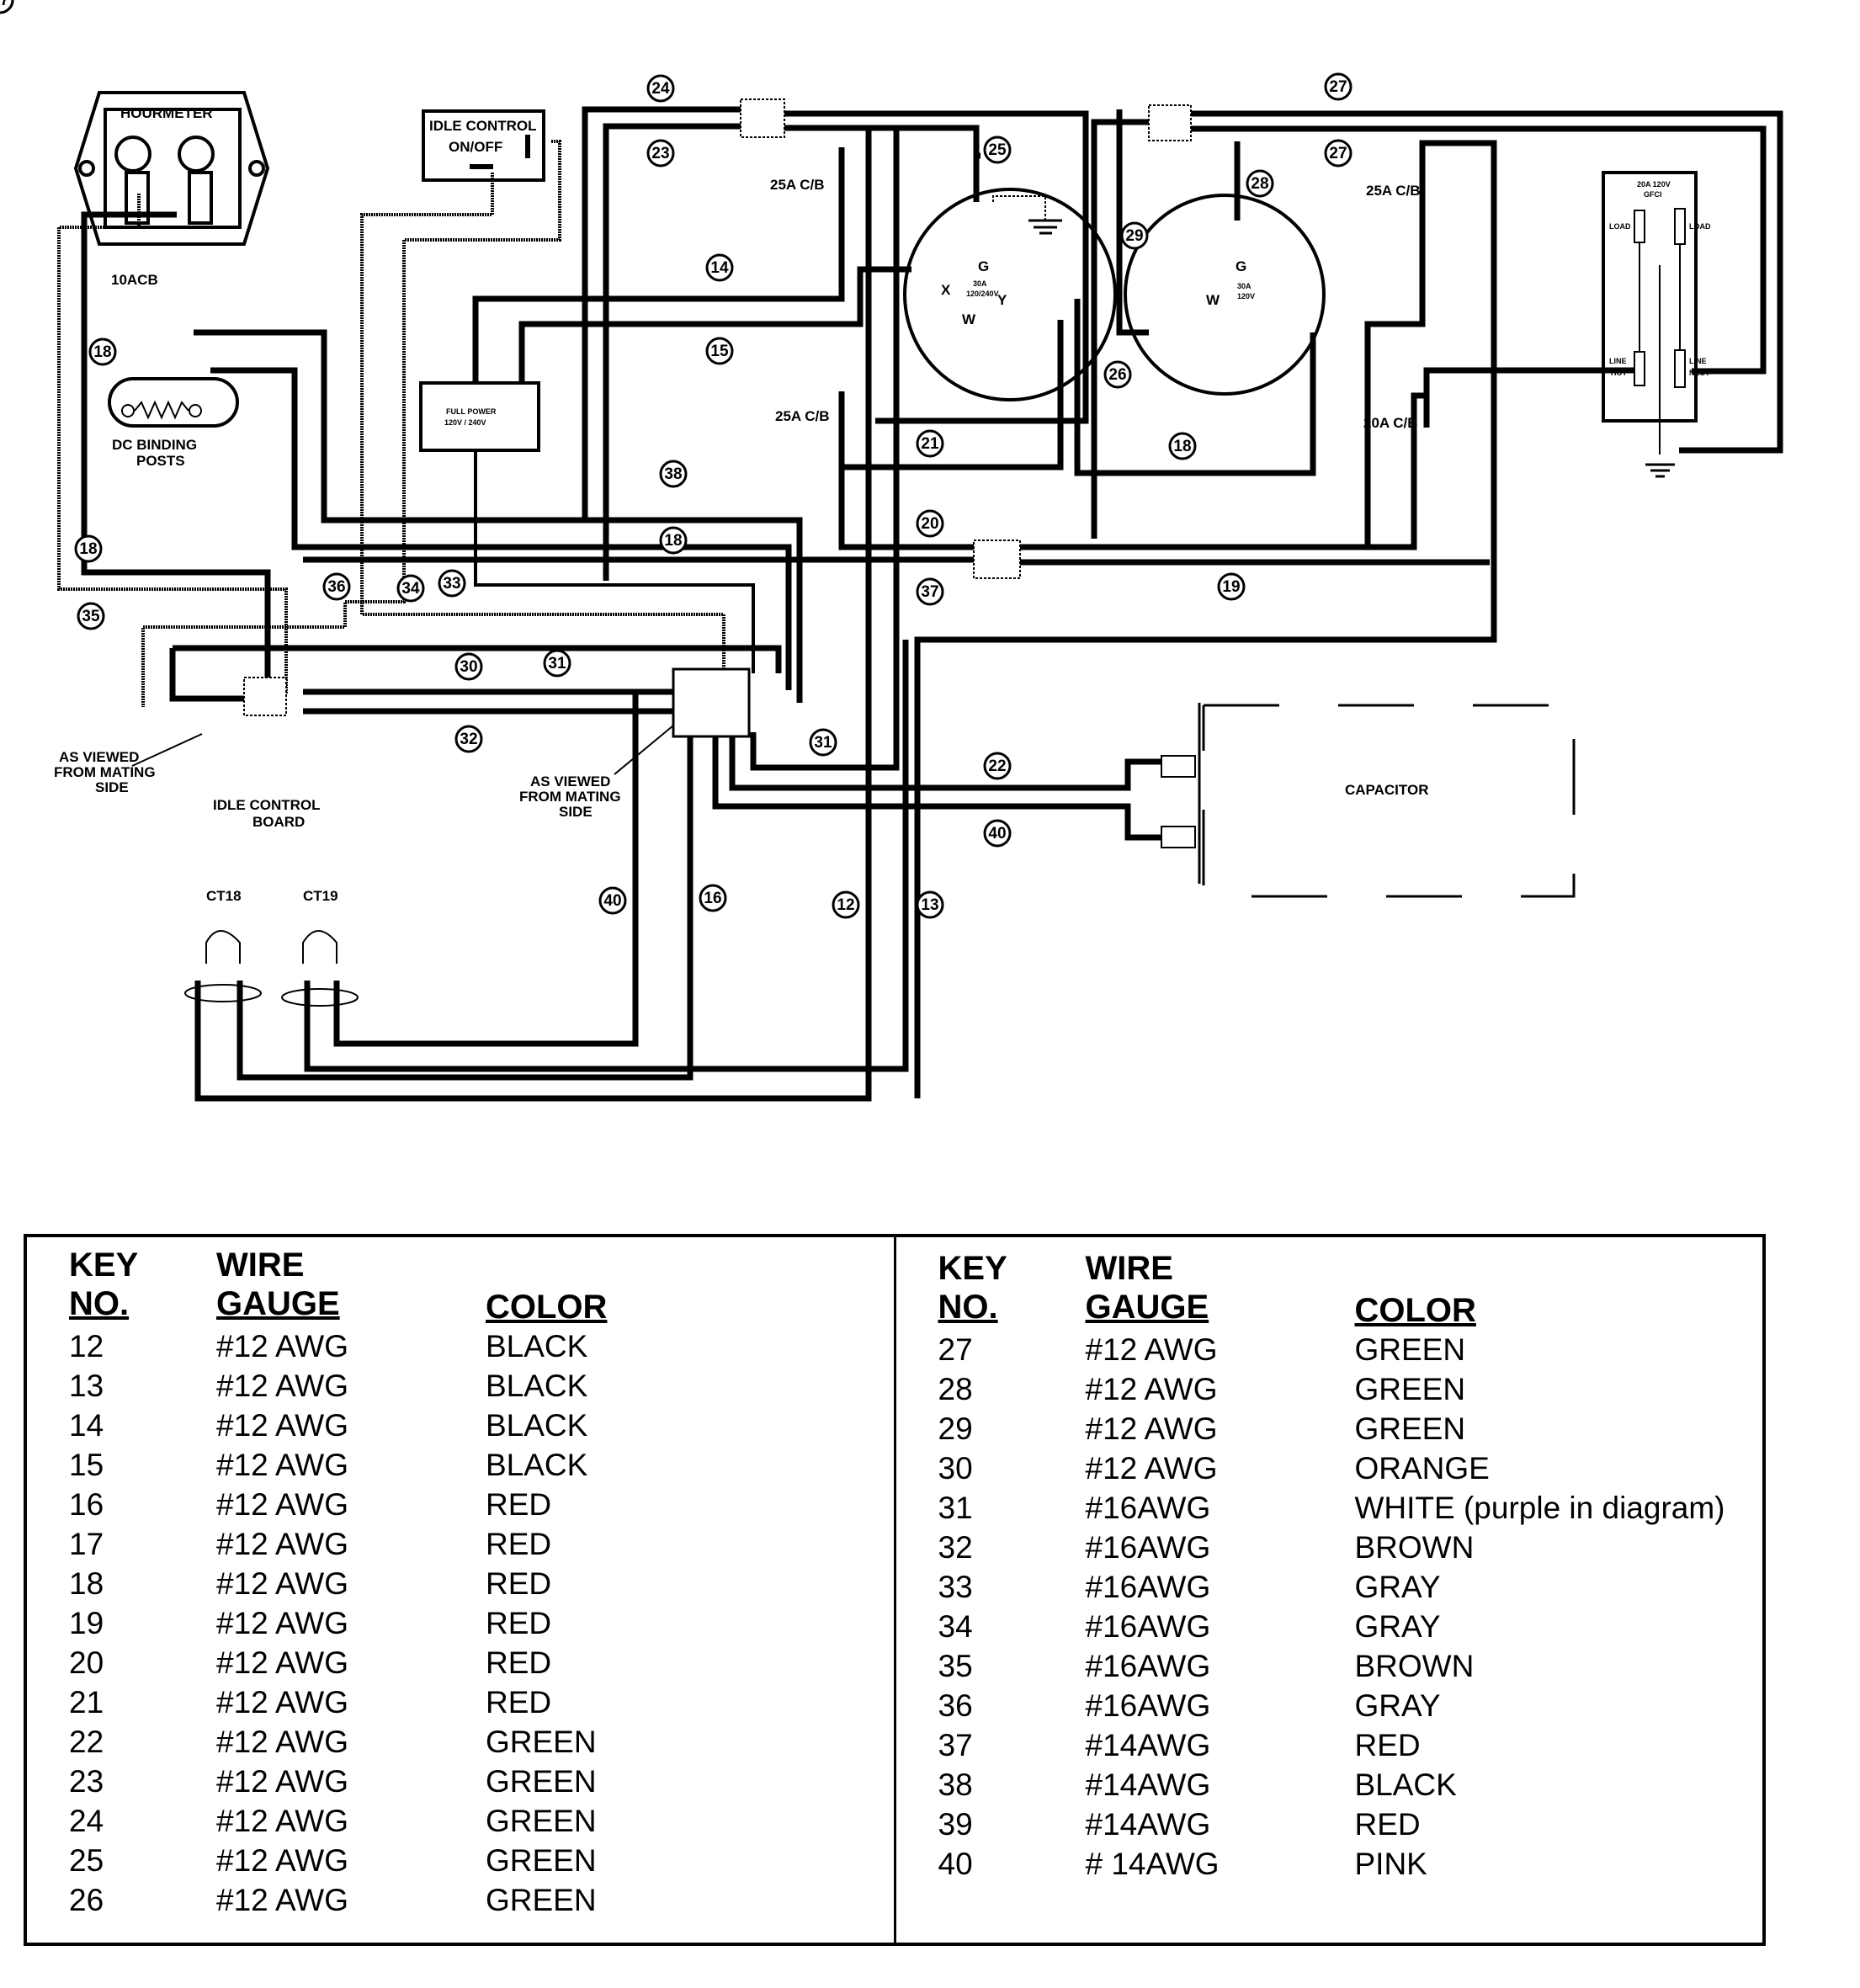 The image size is (1860, 1988). Describe the element at coordinates (1393, 191) in the screenshot. I see `breaker-25a-3: 25A C/B` at that location.